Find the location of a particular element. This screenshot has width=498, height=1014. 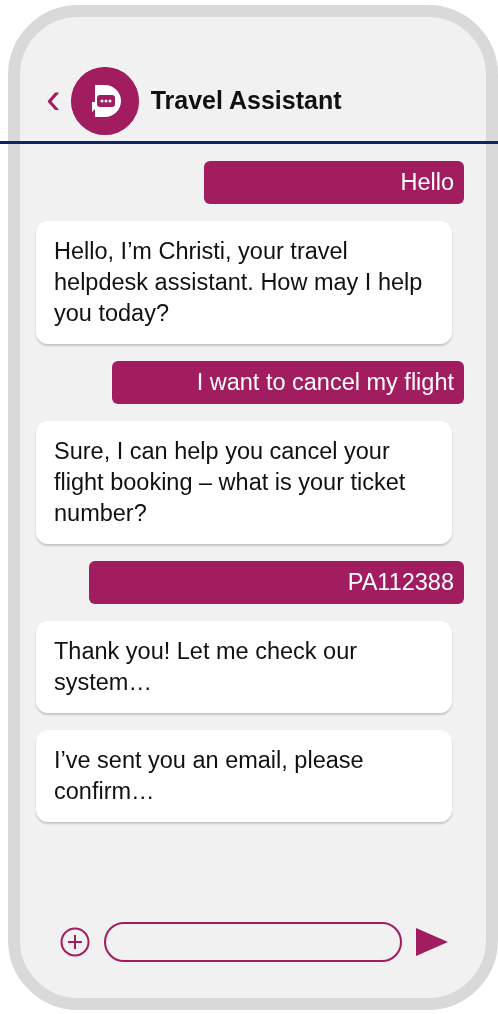

sent-message: Hello is located at coordinates (334, 182).